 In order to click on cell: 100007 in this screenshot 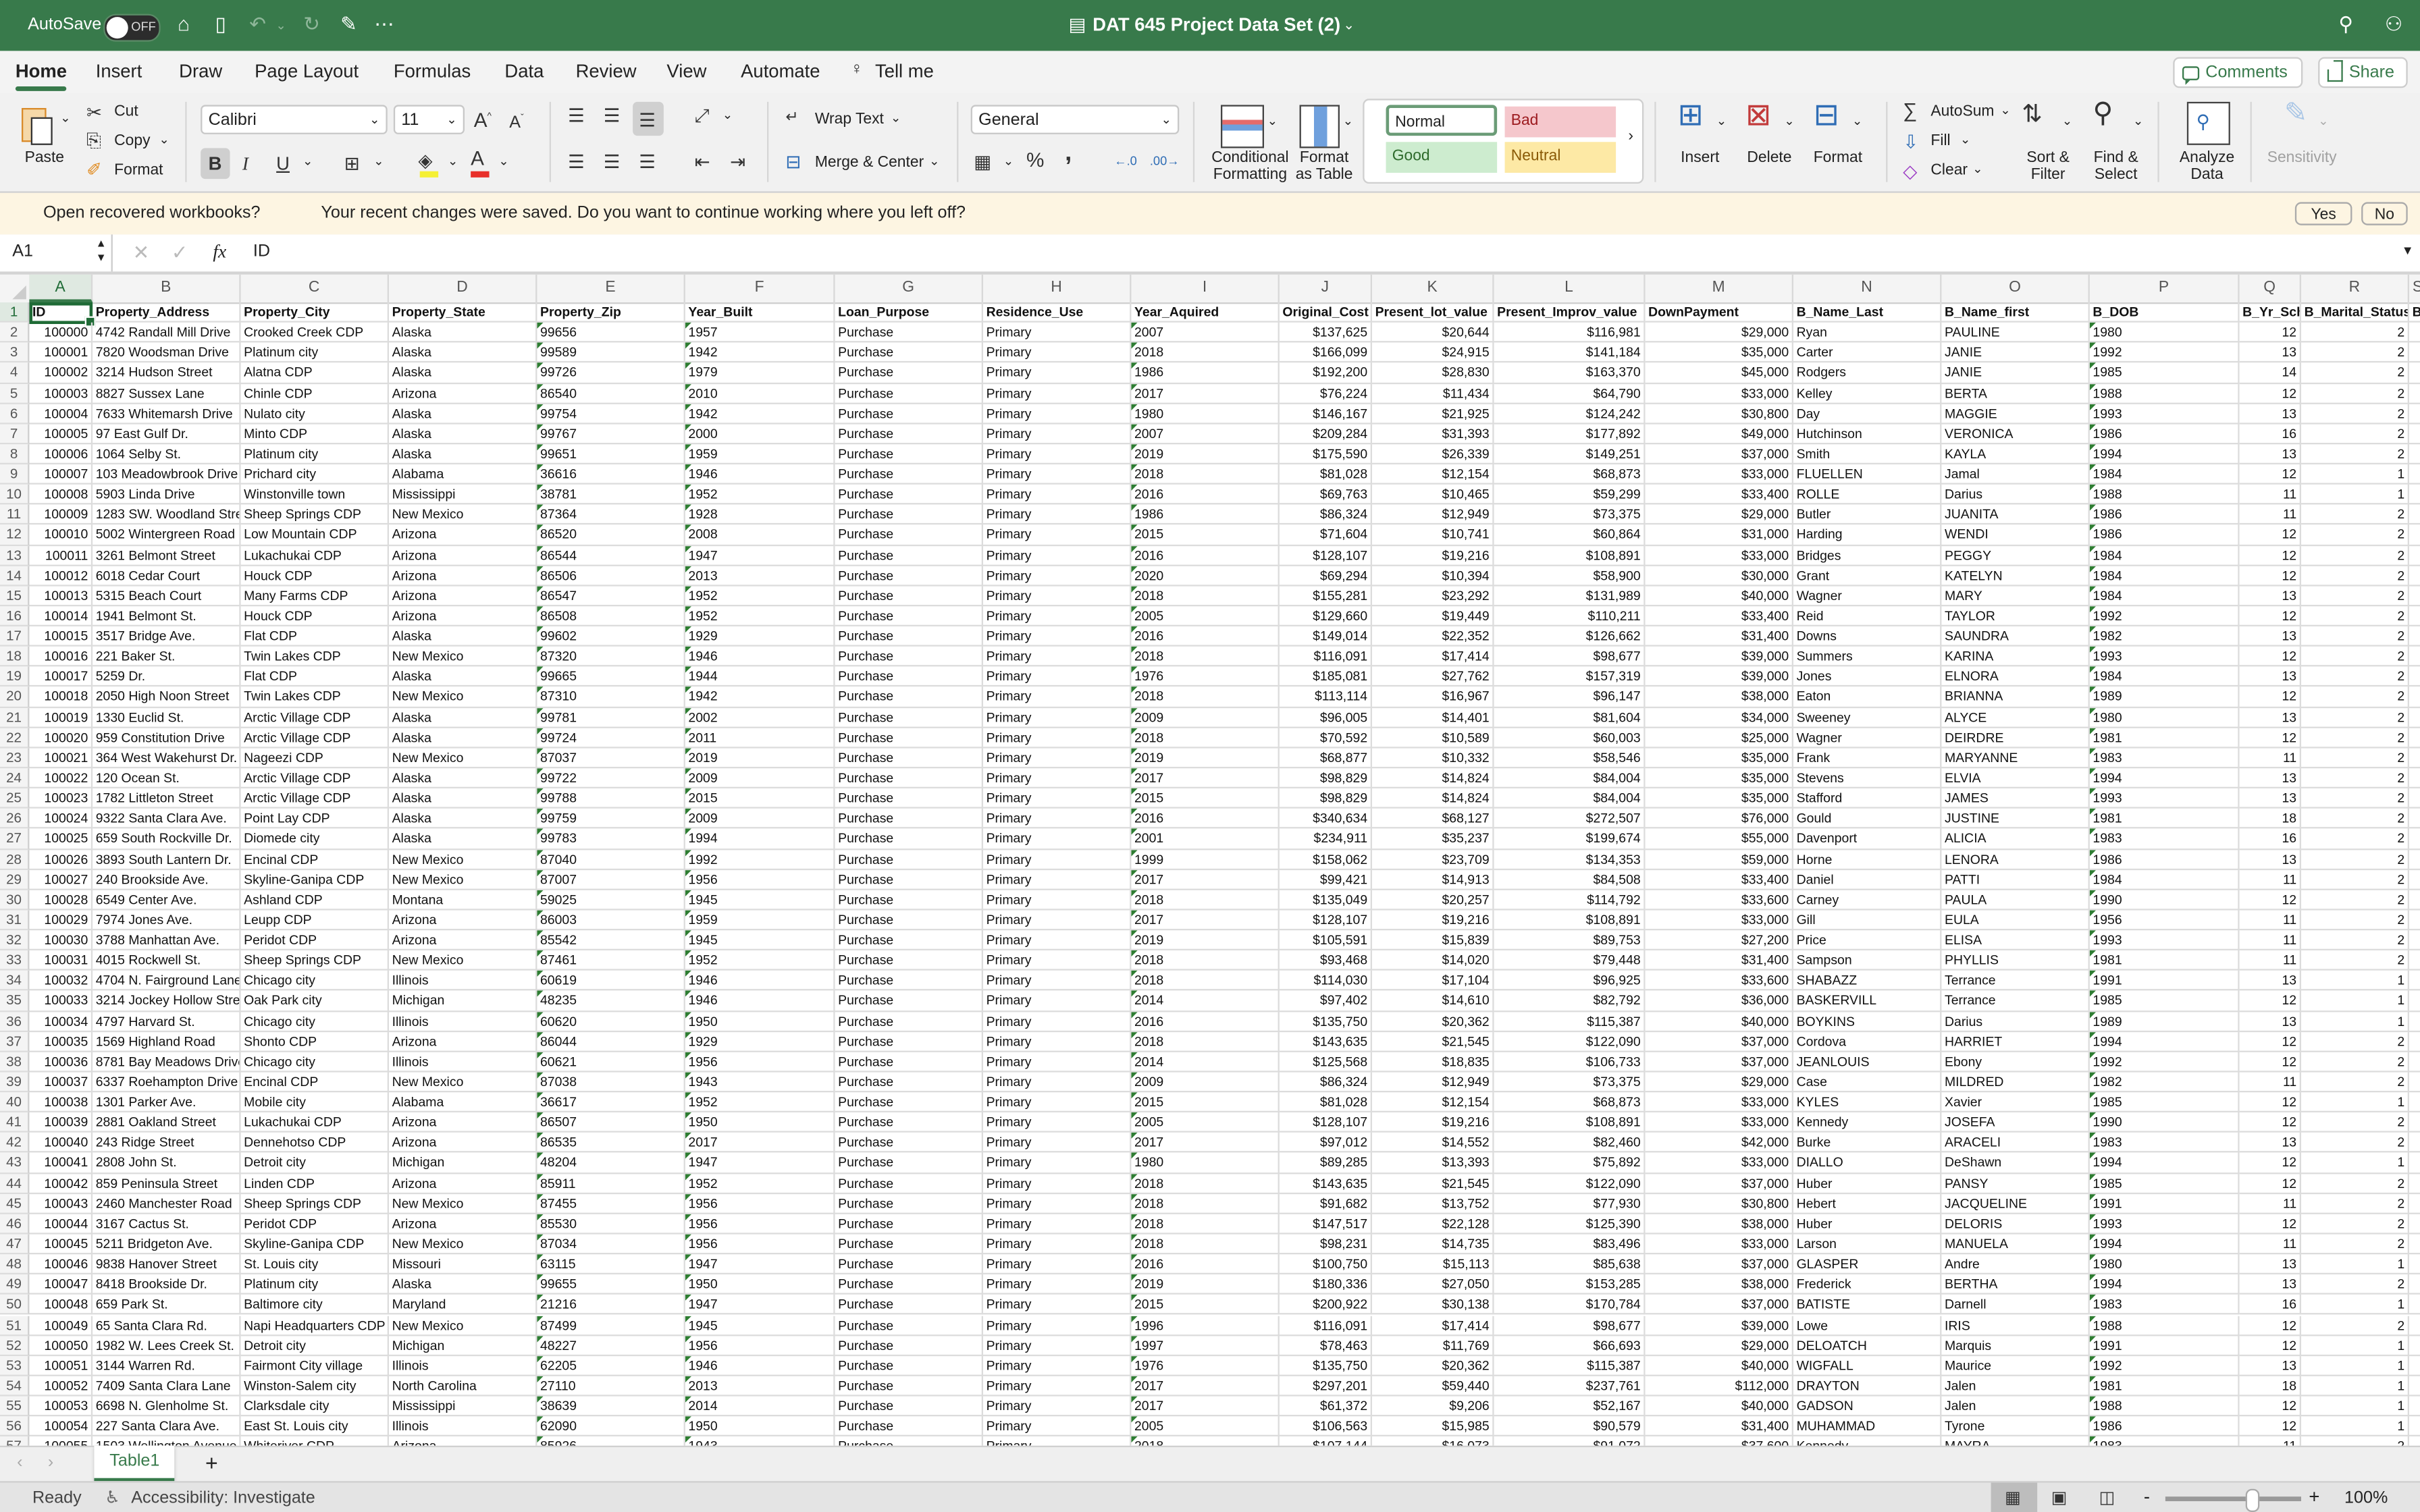, I will do `click(61, 474)`.